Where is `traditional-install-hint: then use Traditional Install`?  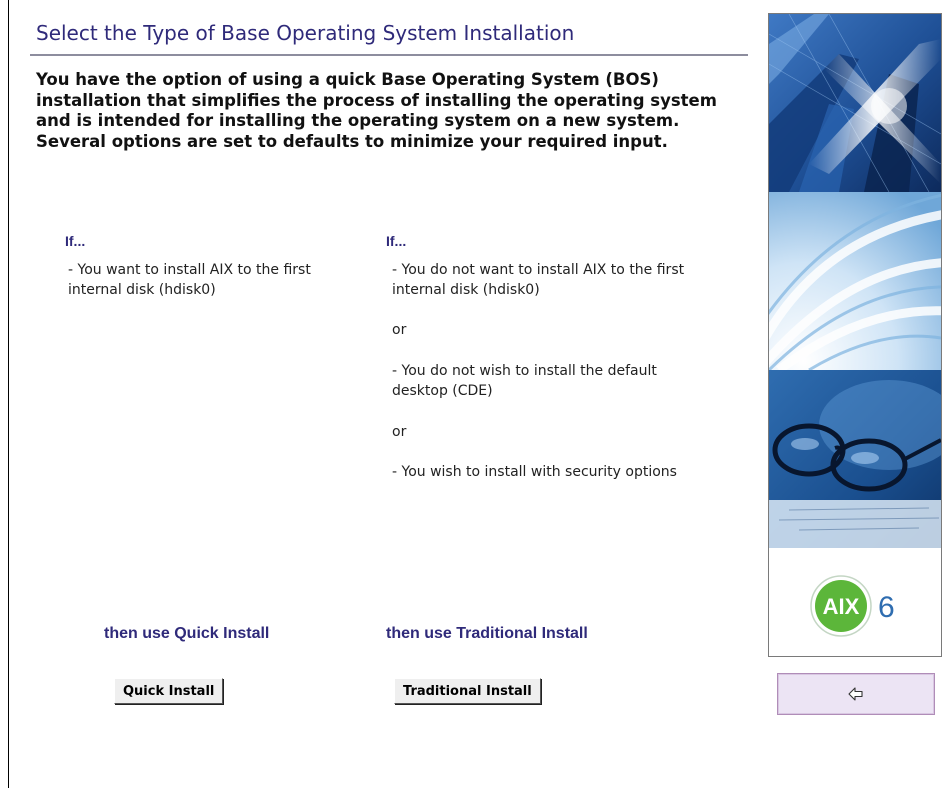 traditional-install-hint: then use Traditional Install is located at coordinates (487, 633).